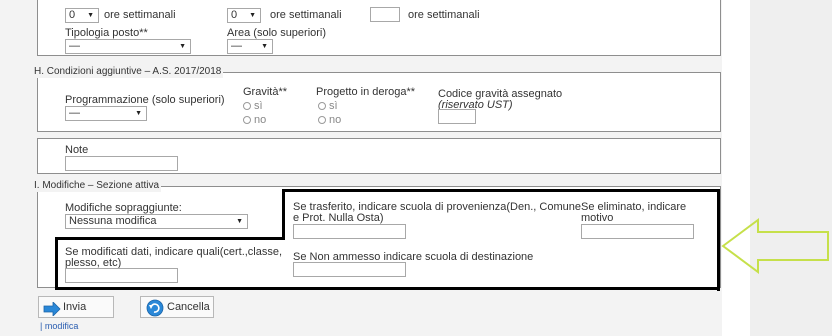  Describe the element at coordinates (385, 14) in the screenshot. I see `hours-input` at that location.